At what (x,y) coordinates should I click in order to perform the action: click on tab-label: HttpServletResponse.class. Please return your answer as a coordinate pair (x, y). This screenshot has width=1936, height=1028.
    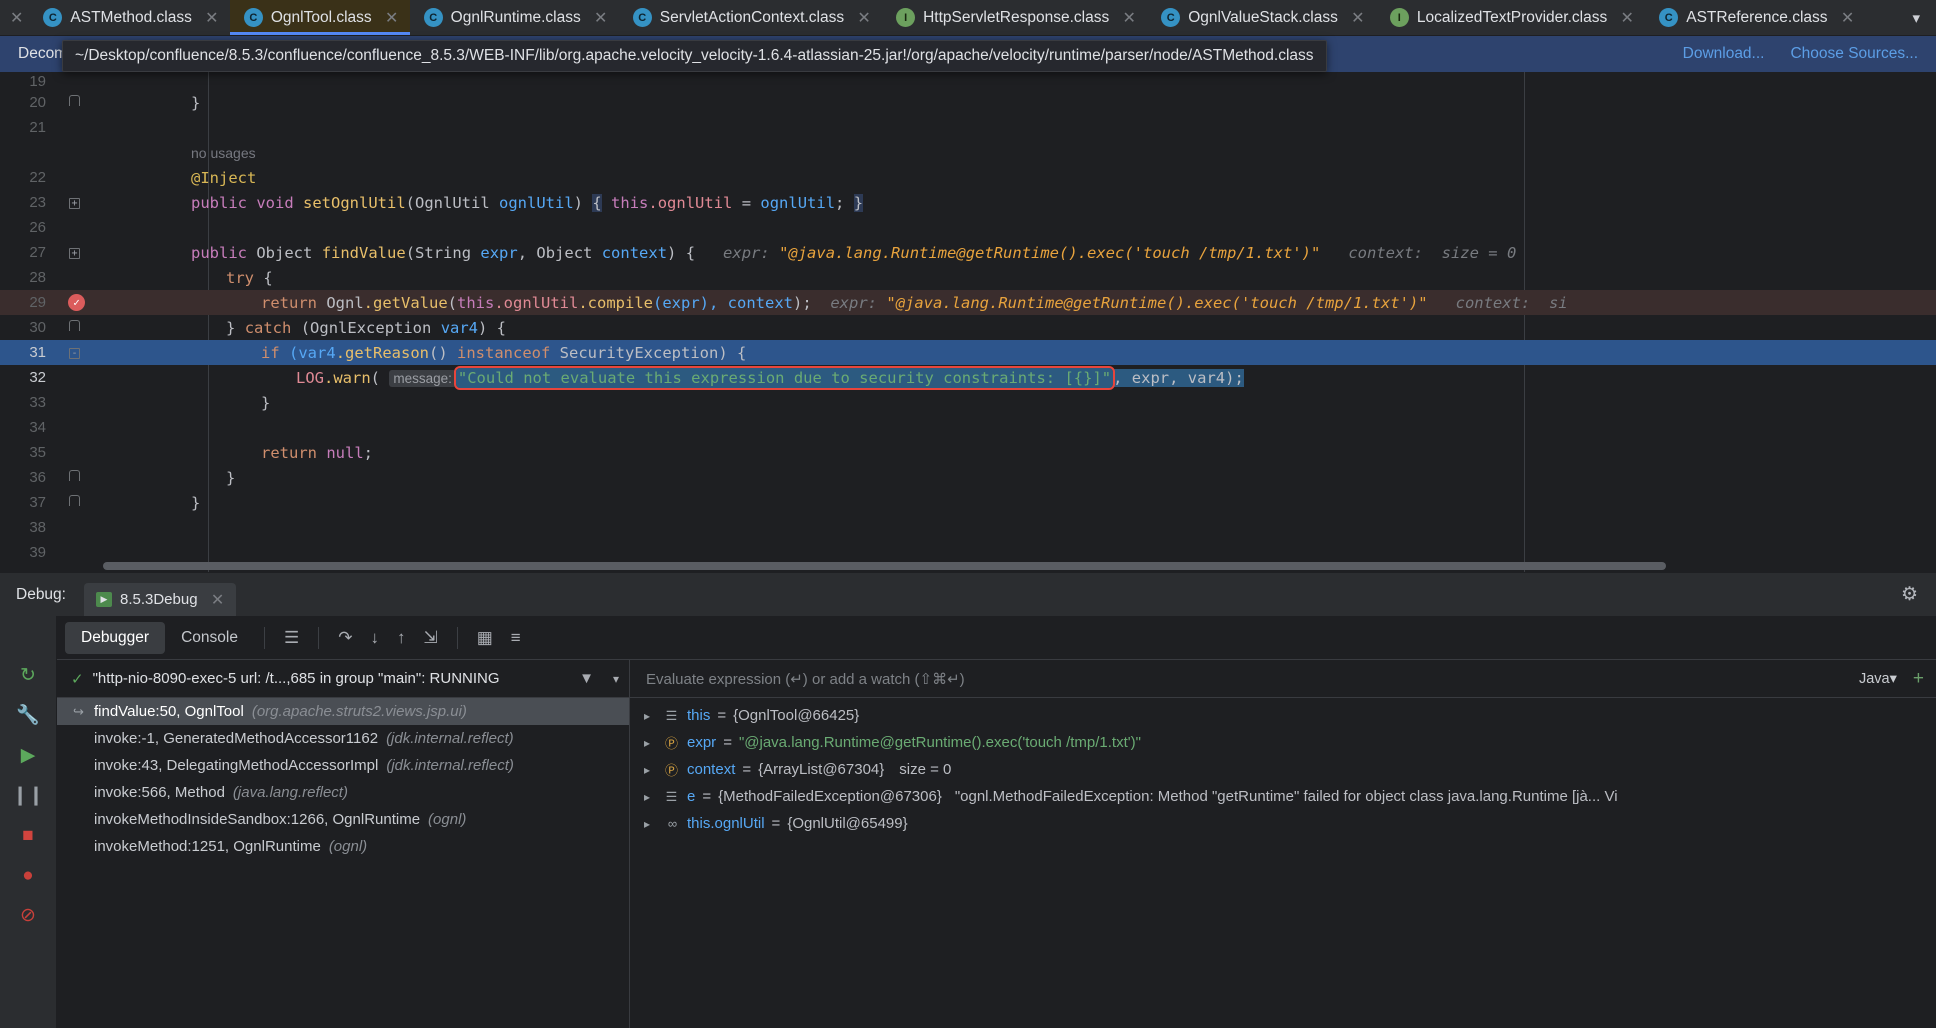
    Looking at the image, I should click on (1016, 17).